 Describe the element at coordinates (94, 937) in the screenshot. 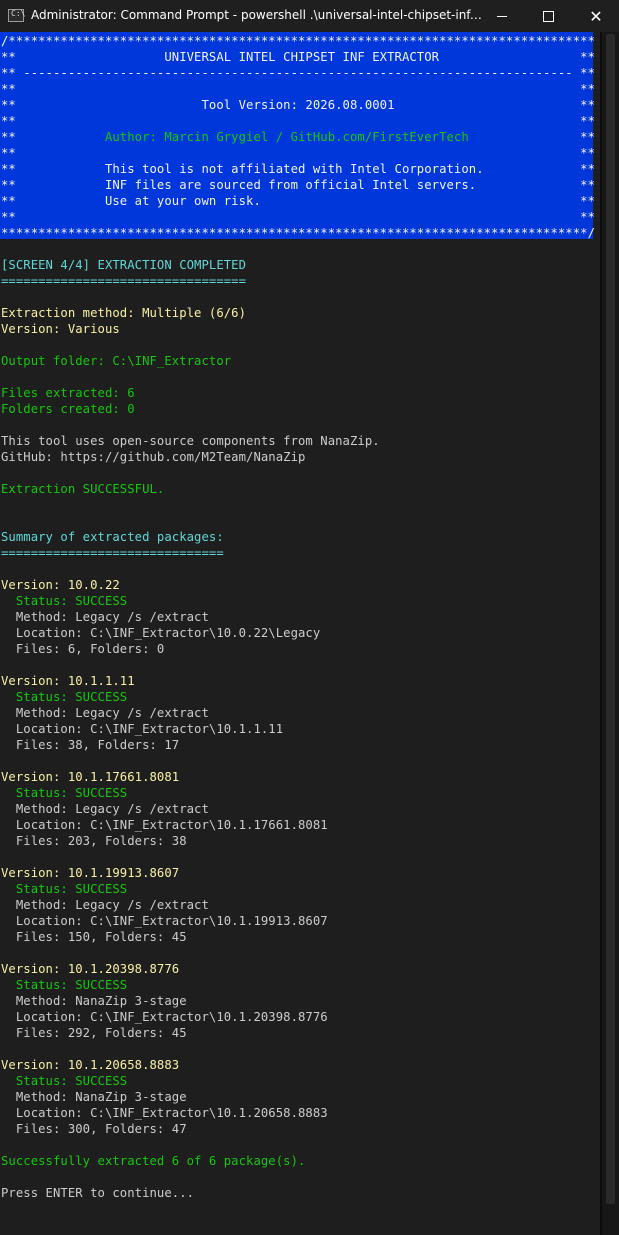

I see `package-files: Files: 150, Folders: 45` at that location.